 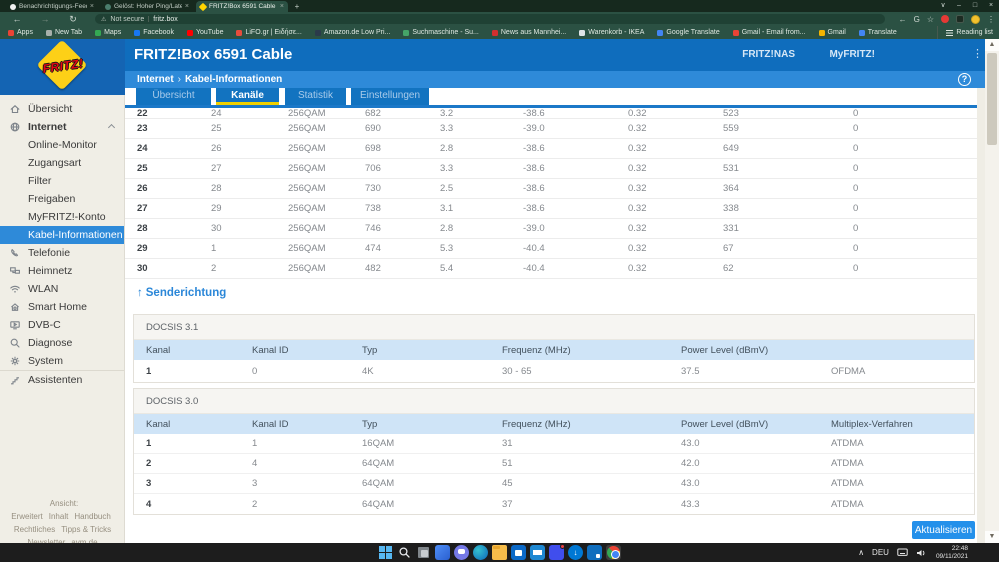 What do you see at coordinates (62, 253) in the screenshot?
I see `sidebar-item-telefonie: Telefonie` at bounding box center [62, 253].